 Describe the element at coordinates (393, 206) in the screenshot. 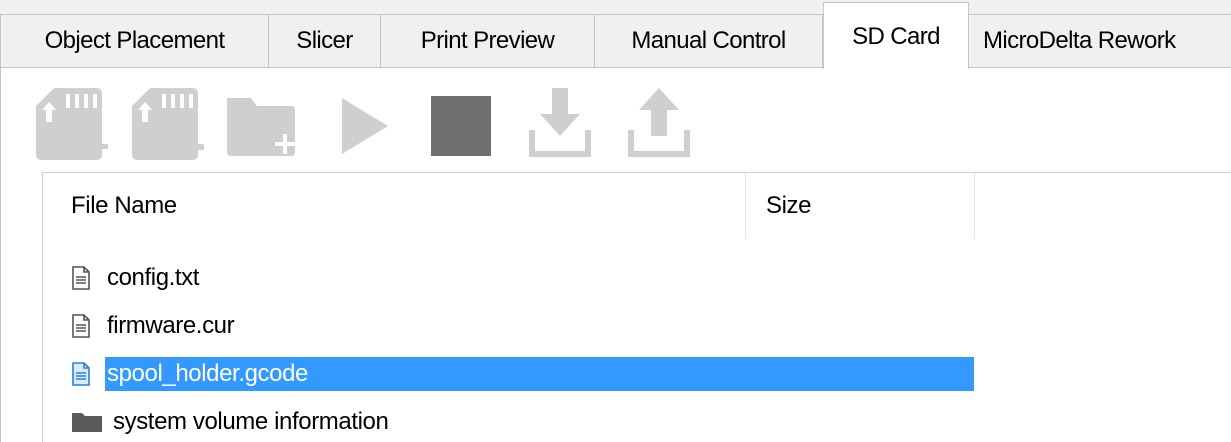

I see `column-header-file-name: File Name` at that location.